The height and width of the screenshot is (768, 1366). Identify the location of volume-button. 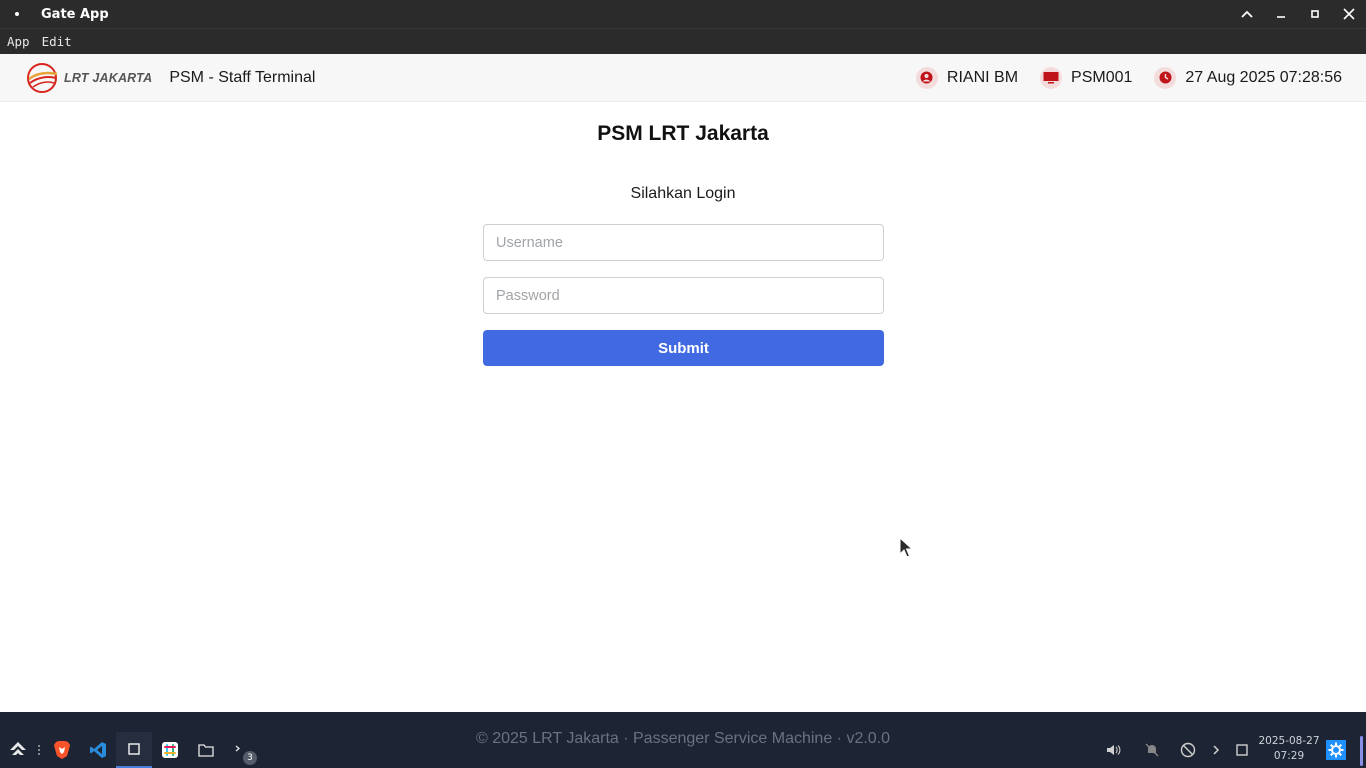
(1114, 750).